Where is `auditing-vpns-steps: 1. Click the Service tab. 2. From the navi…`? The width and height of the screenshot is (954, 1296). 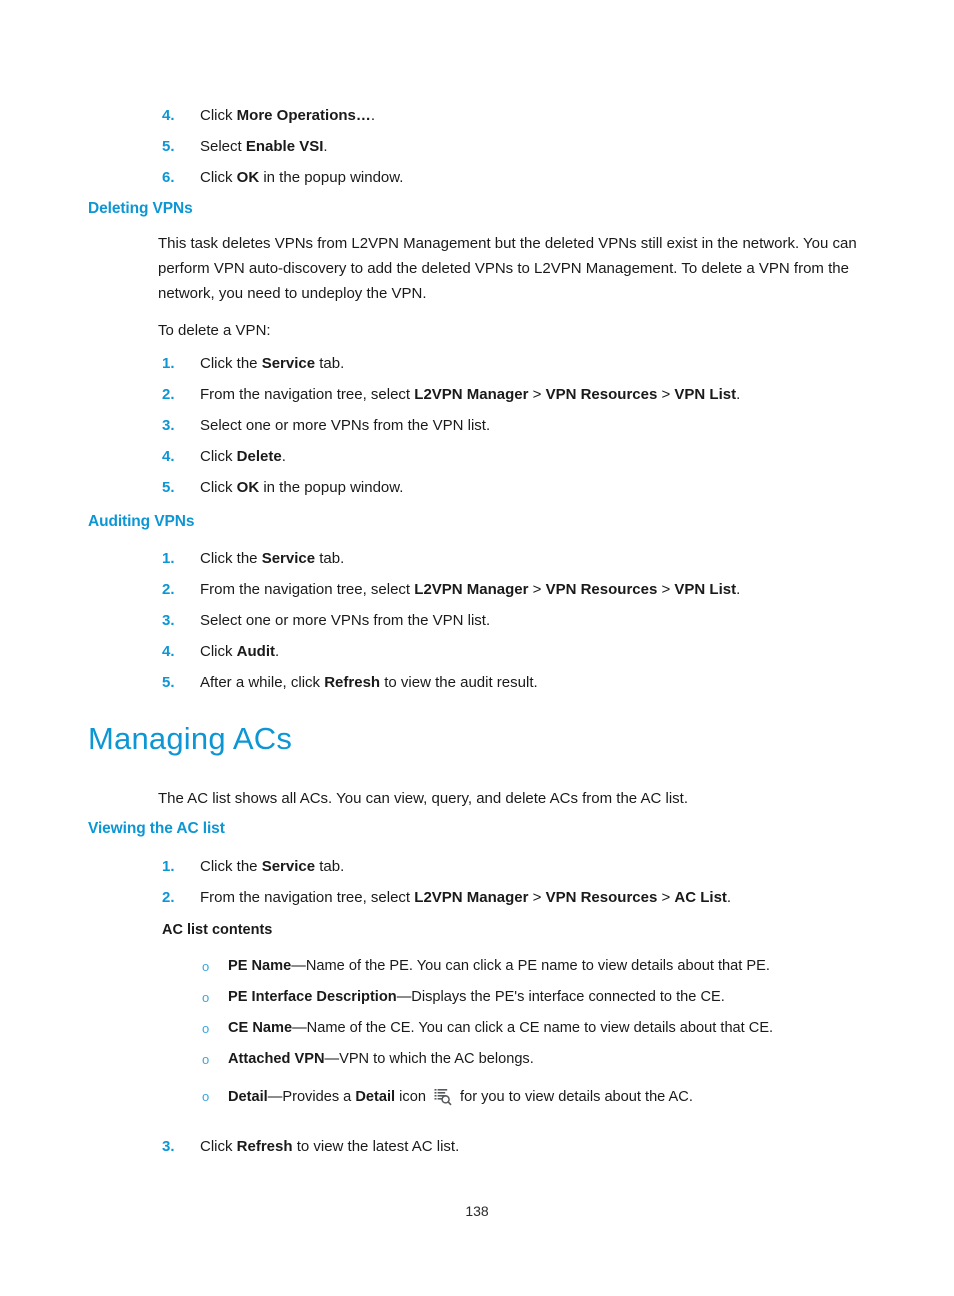 auditing-vpns-steps: 1. Click the Service tab. 2. From the navi… is located at coordinates (532, 620).